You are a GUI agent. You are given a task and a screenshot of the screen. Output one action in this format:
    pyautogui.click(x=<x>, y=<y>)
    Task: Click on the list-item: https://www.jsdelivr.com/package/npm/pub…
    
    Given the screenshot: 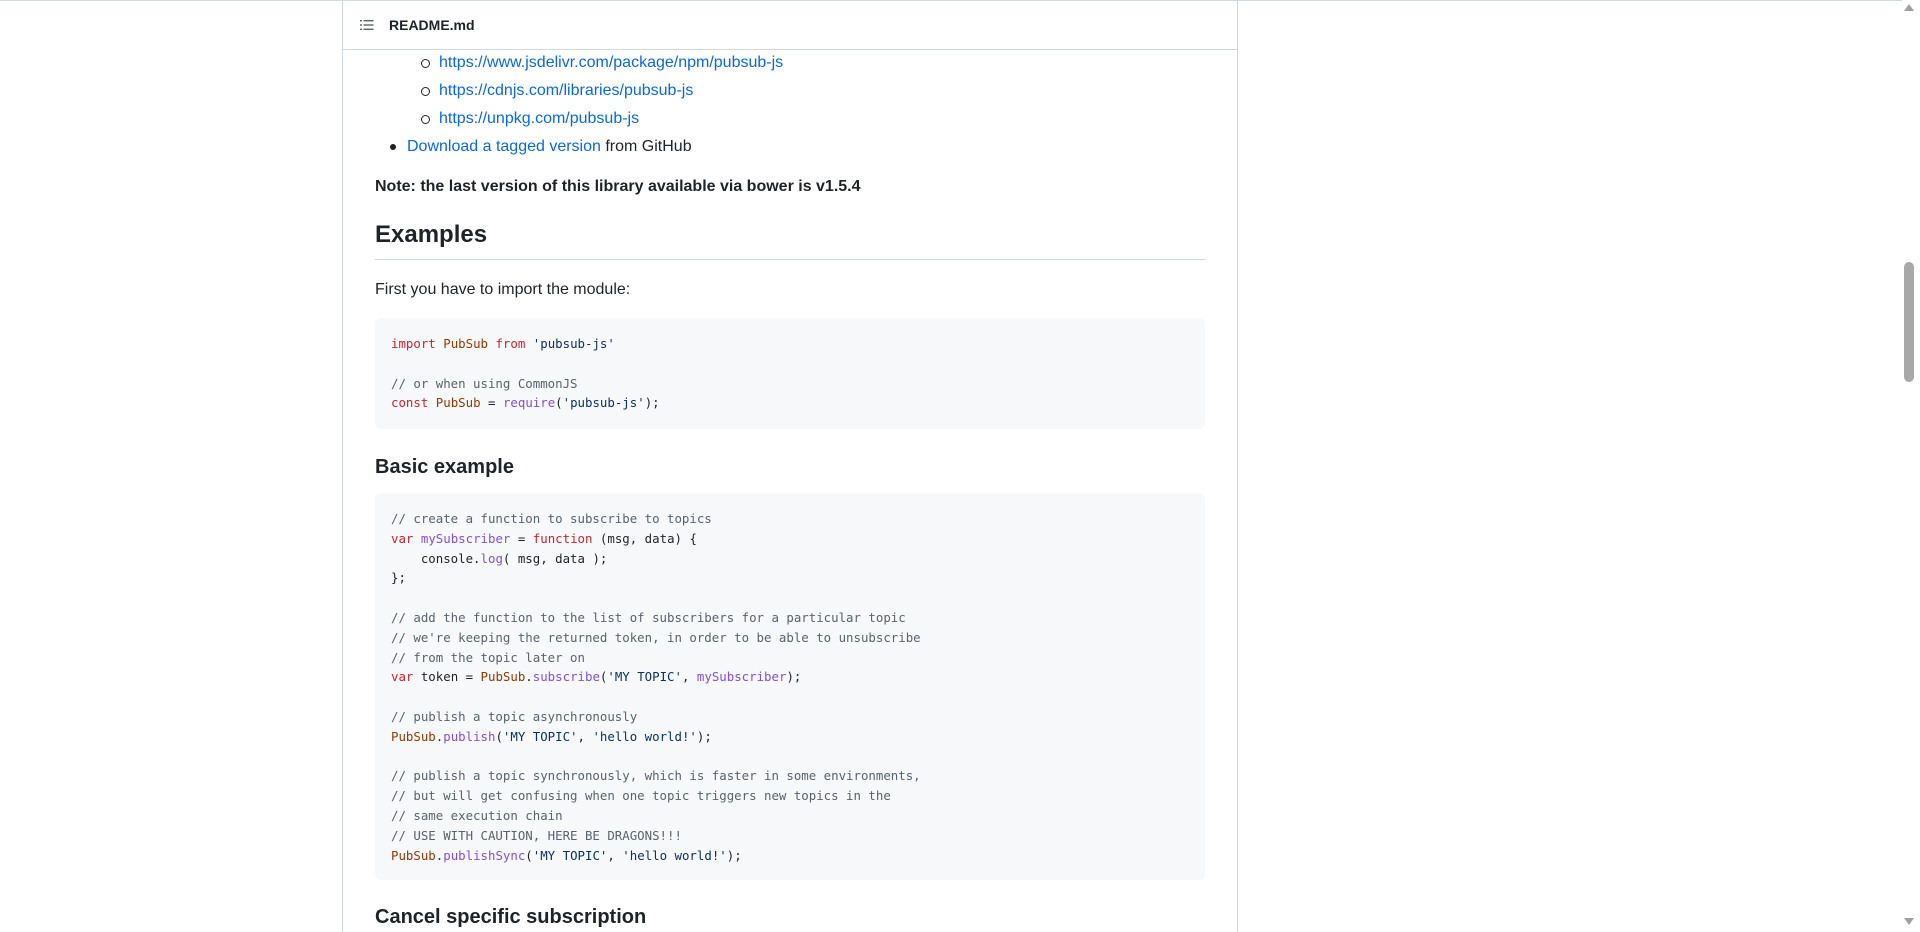 What is the action you would take?
    pyautogui.click(x=601, y=63)
    